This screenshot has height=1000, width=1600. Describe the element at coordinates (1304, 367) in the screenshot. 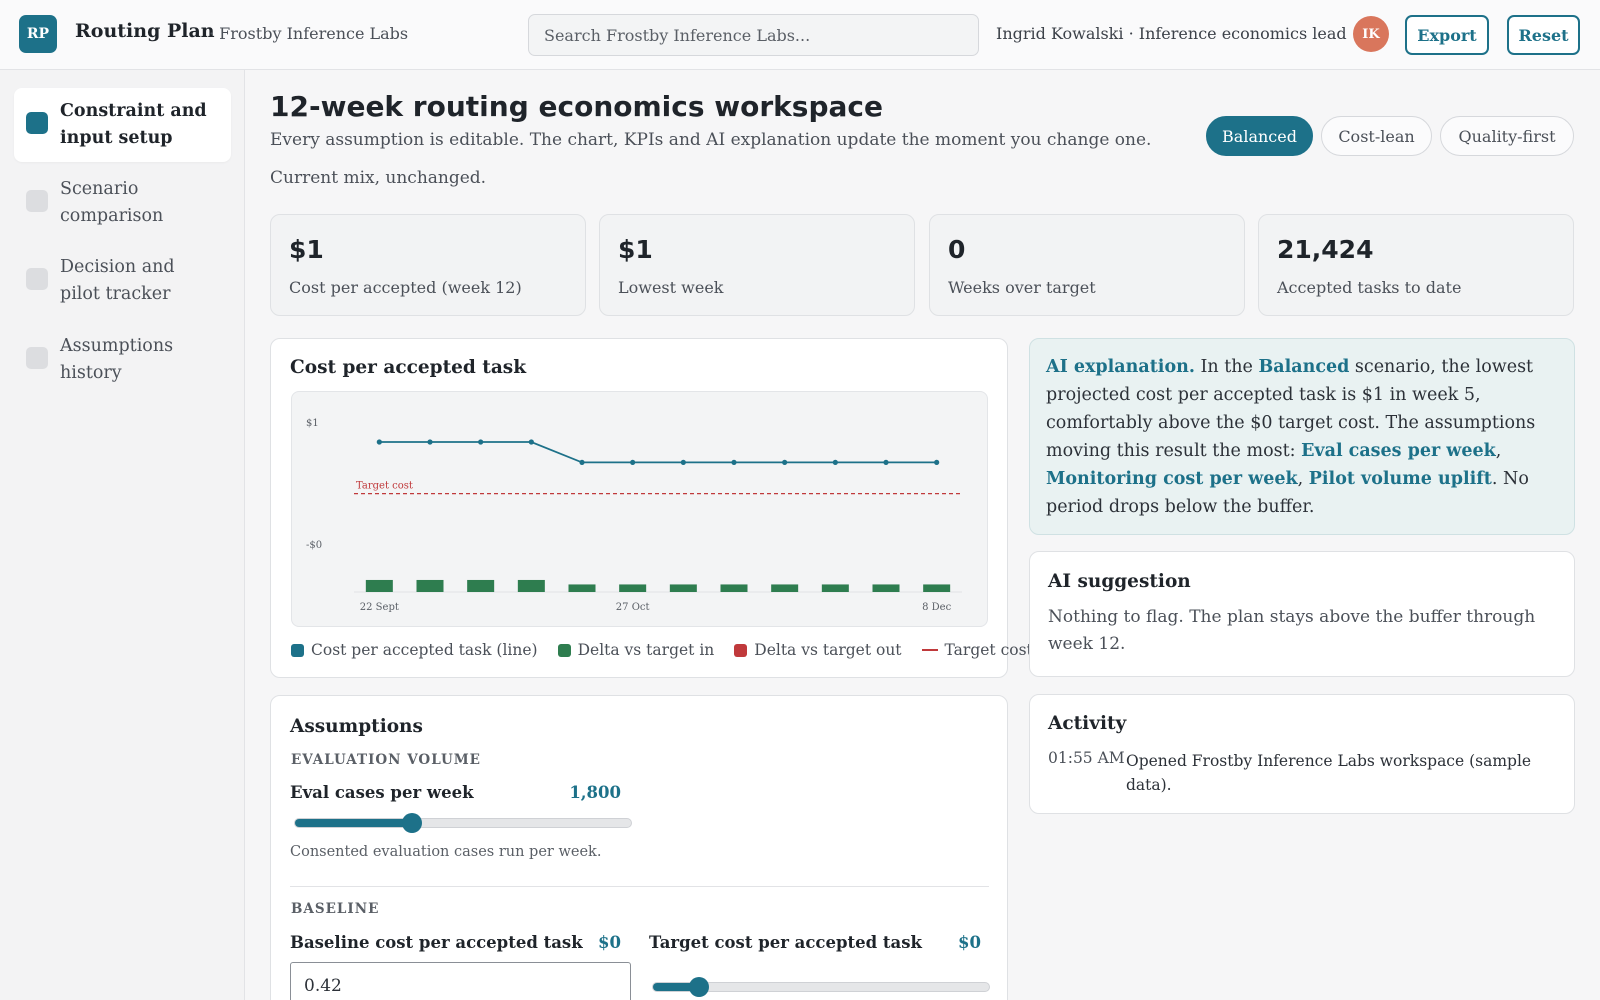

I see `ai-explanation-scenario: Balanced` at that location.